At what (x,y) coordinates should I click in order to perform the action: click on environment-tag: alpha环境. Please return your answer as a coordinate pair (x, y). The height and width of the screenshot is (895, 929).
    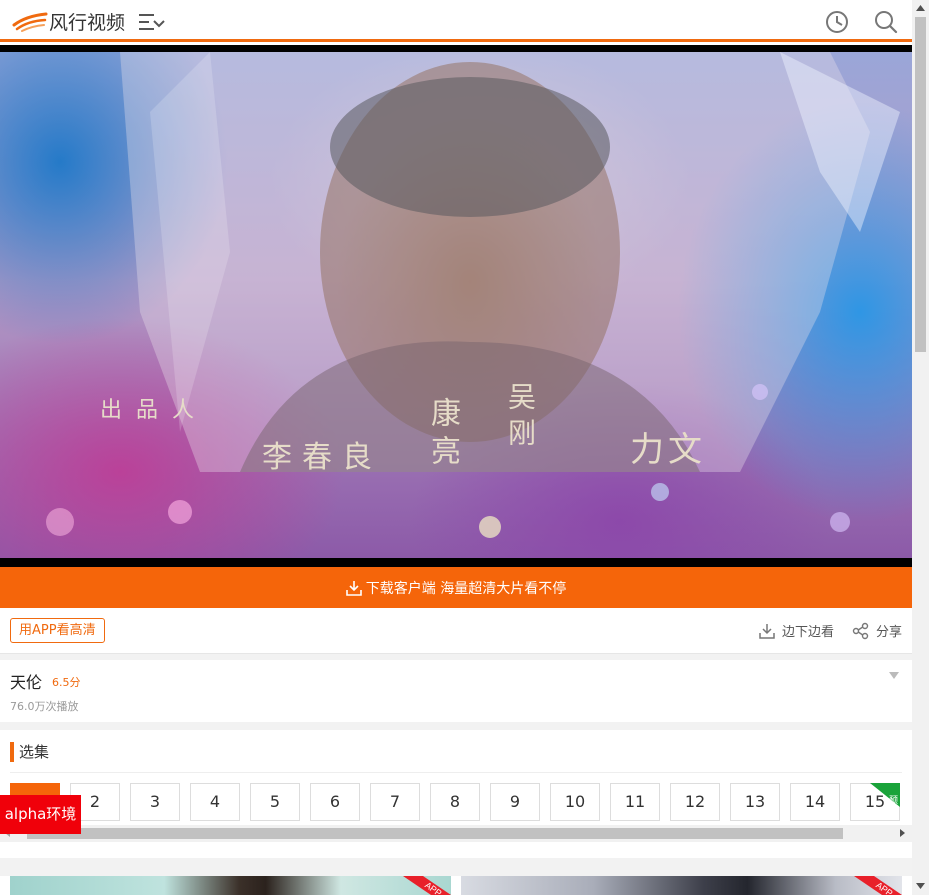
    Looking at the image, I should click on (40, 814).